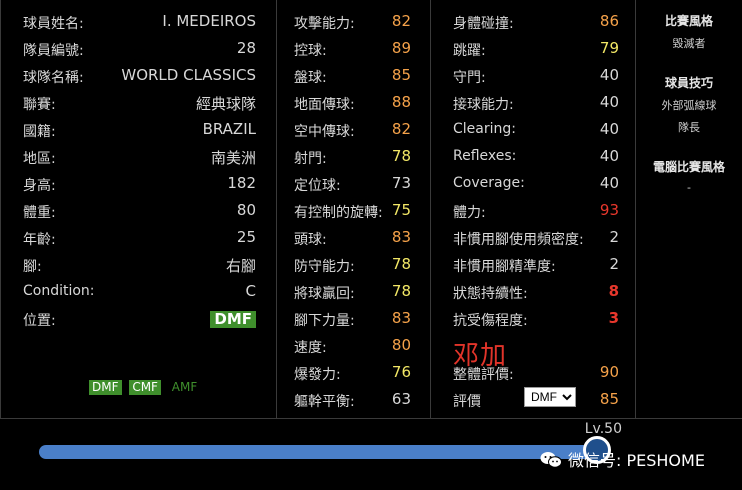  I want to click on profile-label: 聯賽:, so click(39, 105).